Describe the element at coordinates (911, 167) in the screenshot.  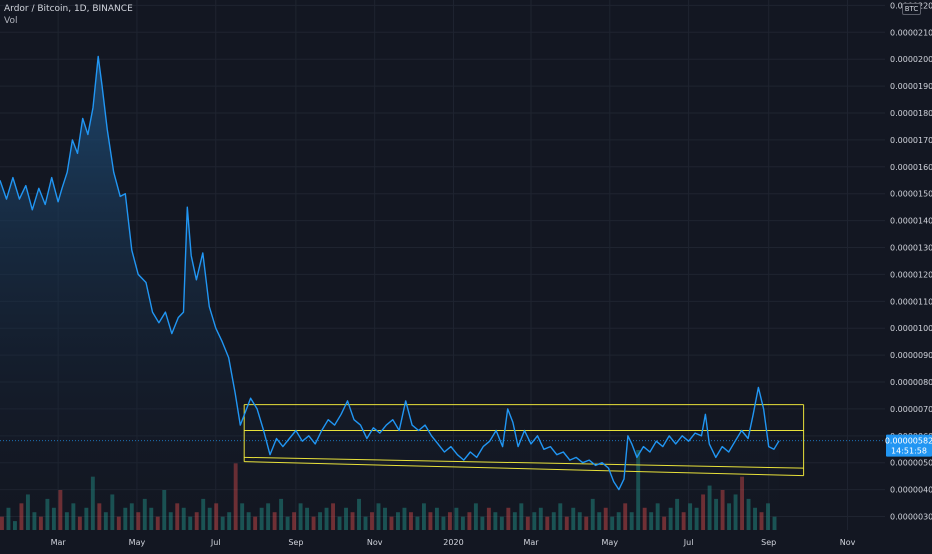
I see `y-tick-label: 0.00001600` at that location.